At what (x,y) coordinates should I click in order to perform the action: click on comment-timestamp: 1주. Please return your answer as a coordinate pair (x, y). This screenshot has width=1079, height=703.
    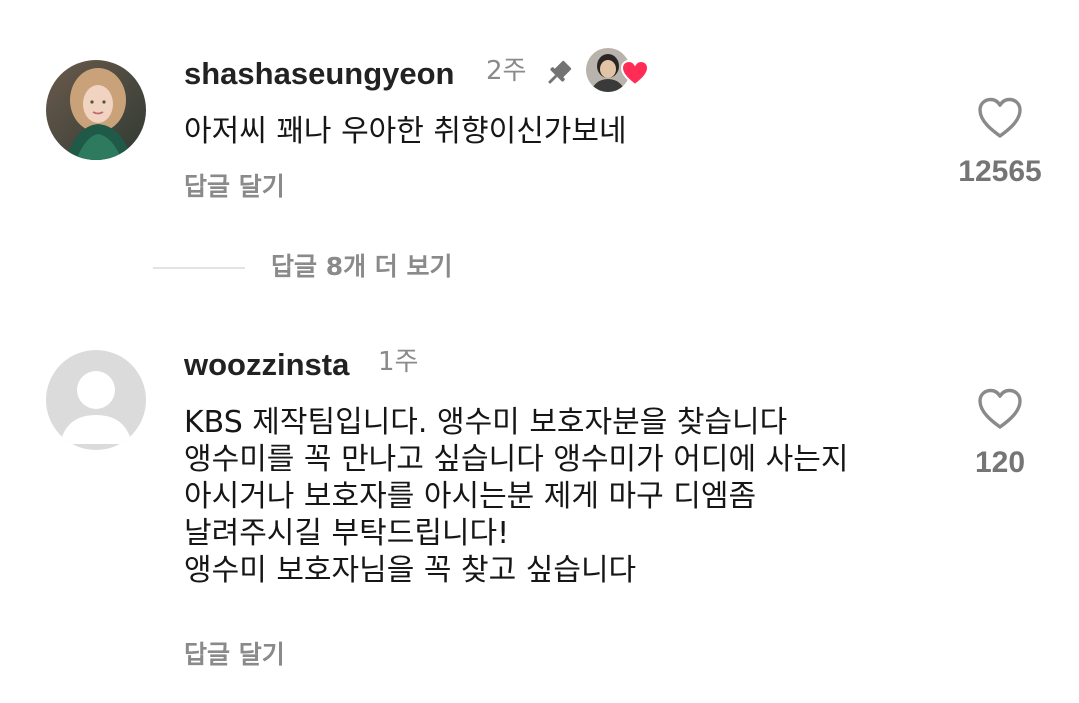
    Looking at the image, I should click on (398, 362).